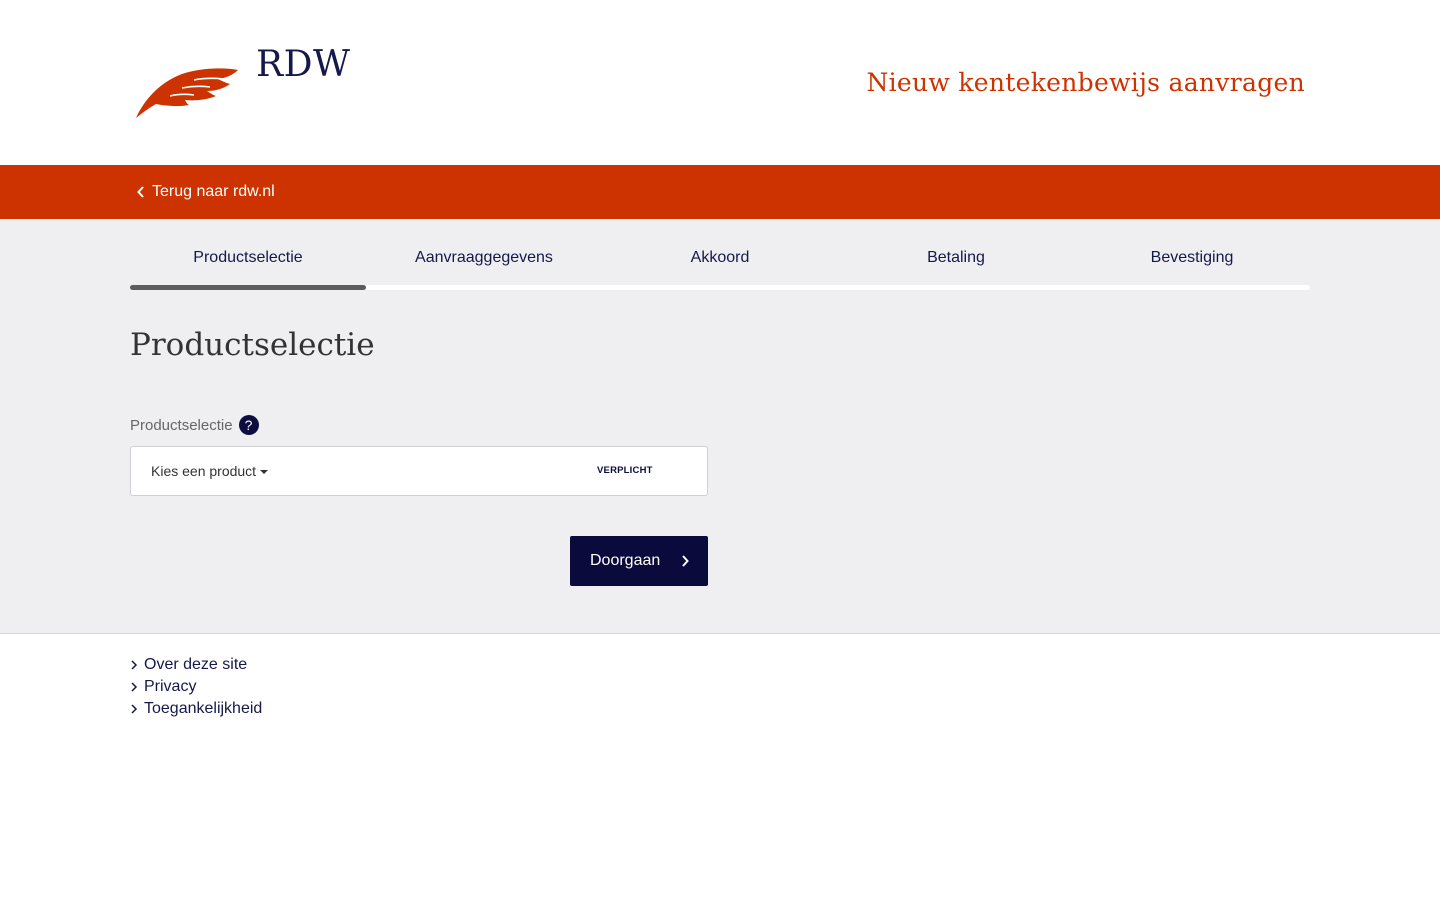 The width and height of the screenshot is (1440, 900). Describe the element at coordinates (244, 84) in the screenshot. I see `rdw-logo: RDW` at that location.